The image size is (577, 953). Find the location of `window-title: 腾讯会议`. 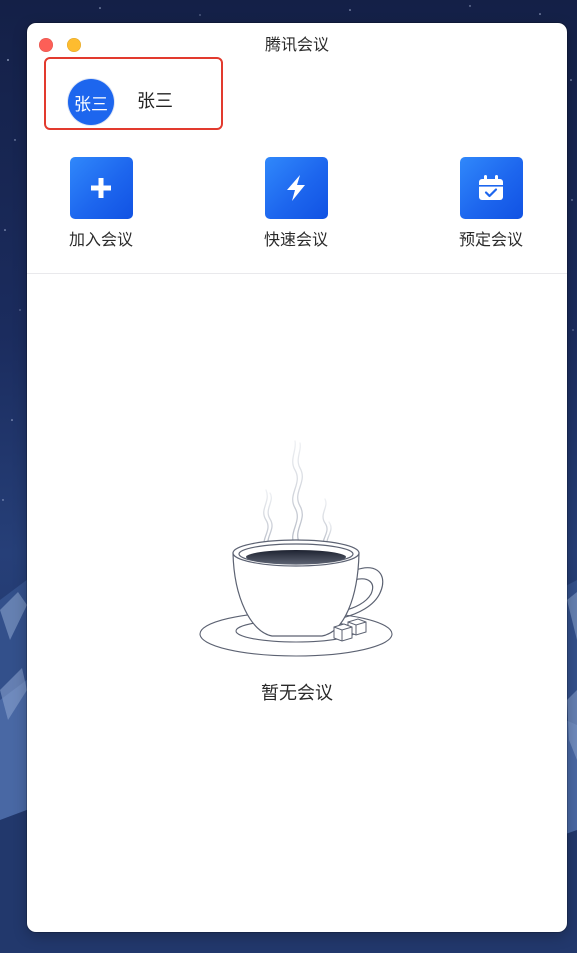

window-title: 腾讯会议 is located at coordinates (296, 45).